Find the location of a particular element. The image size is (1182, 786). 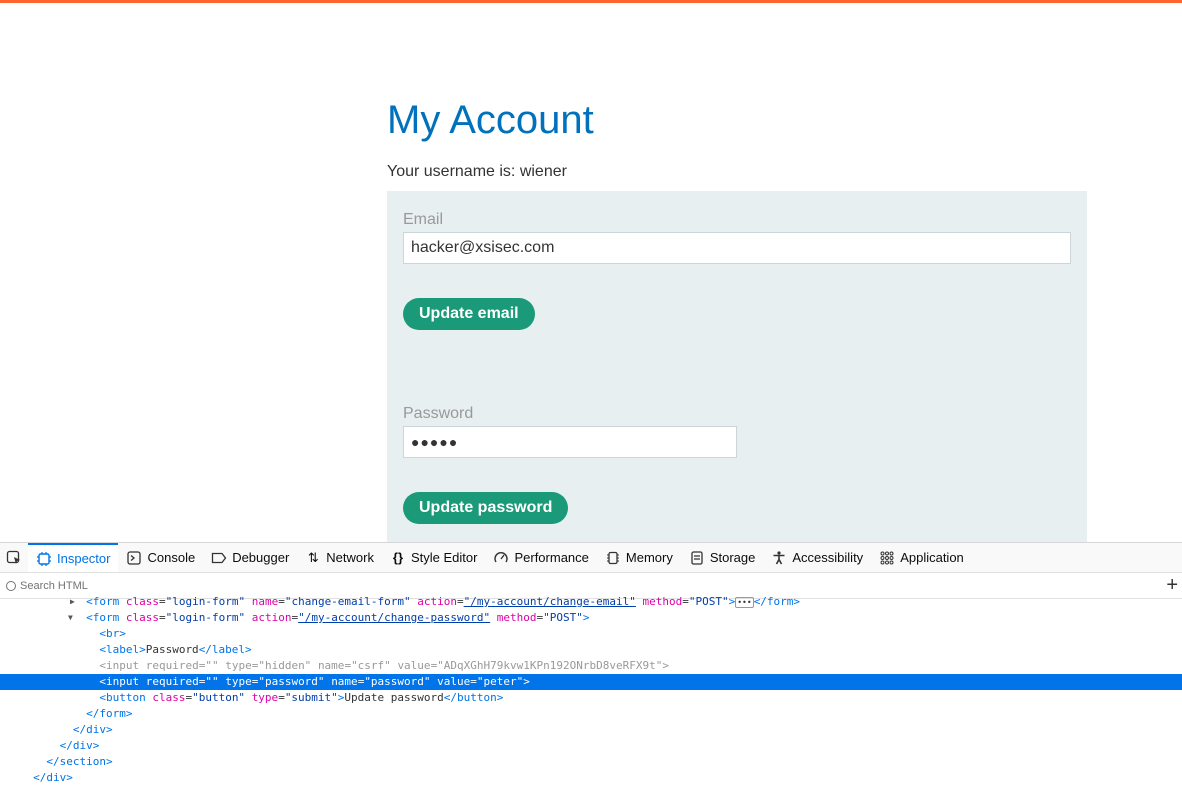

page-title: My Account is located at coordinates (490, 120).